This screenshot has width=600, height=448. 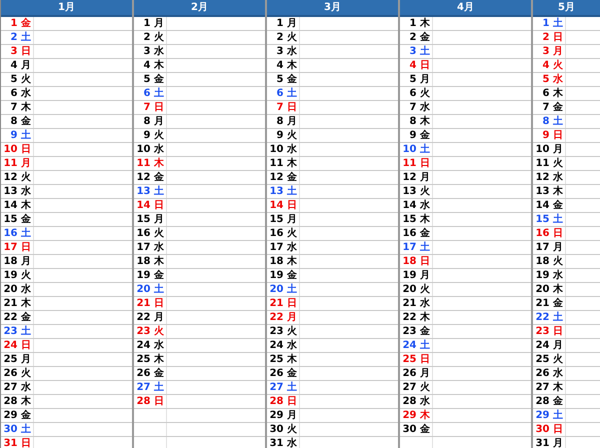 What do you see at coordinates (20, 80) in the screenshot?
I see `date-label: 5 火` at bounding box center [20, 80].